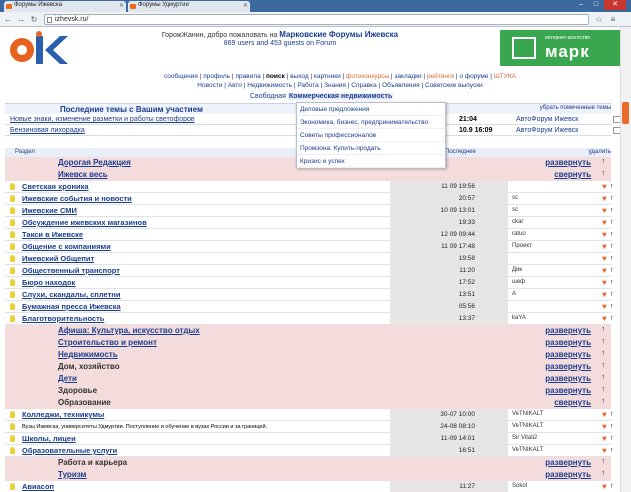  I want to click on maximize-icon: □, so click(596, 5).